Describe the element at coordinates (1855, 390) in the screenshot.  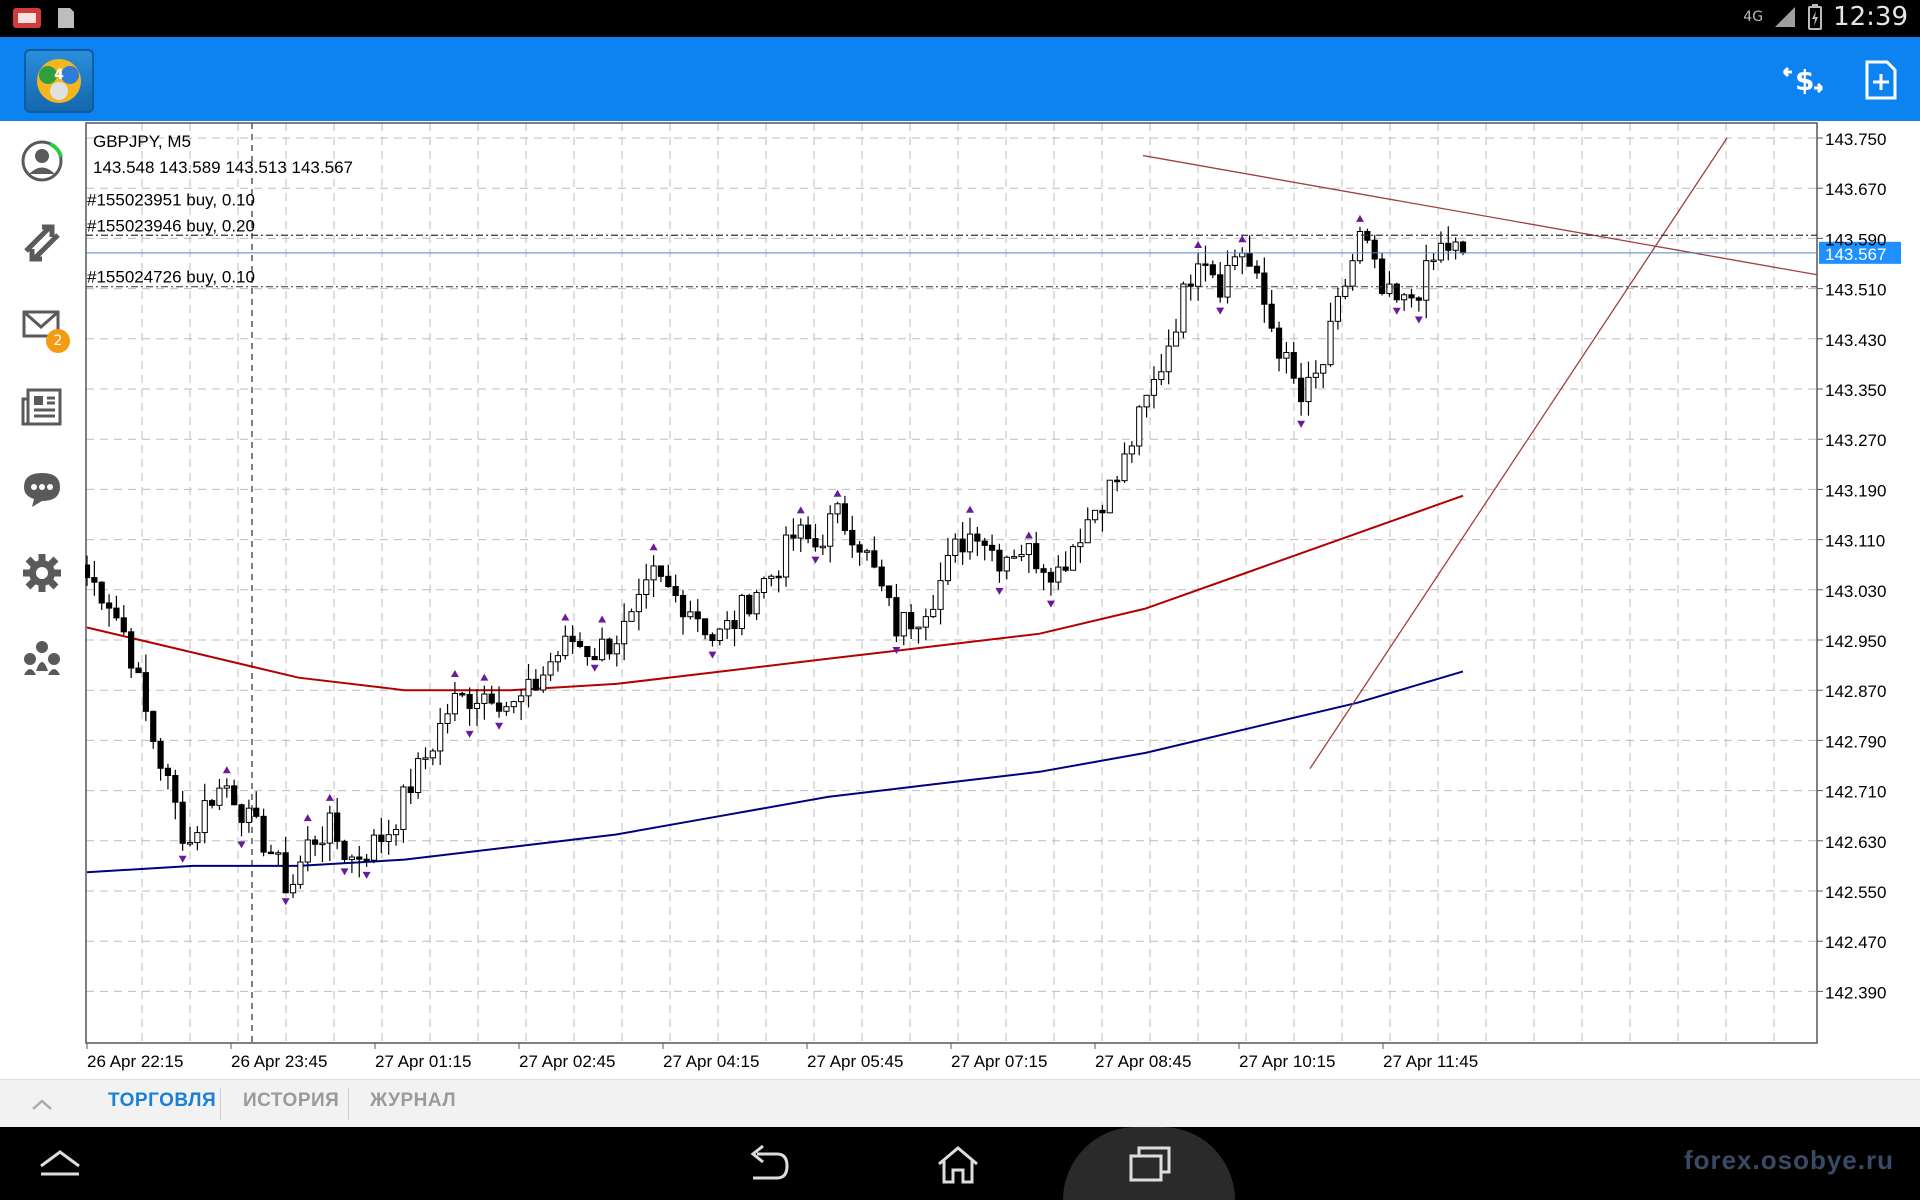
I see `price-tick-label: 143.350` at that location.